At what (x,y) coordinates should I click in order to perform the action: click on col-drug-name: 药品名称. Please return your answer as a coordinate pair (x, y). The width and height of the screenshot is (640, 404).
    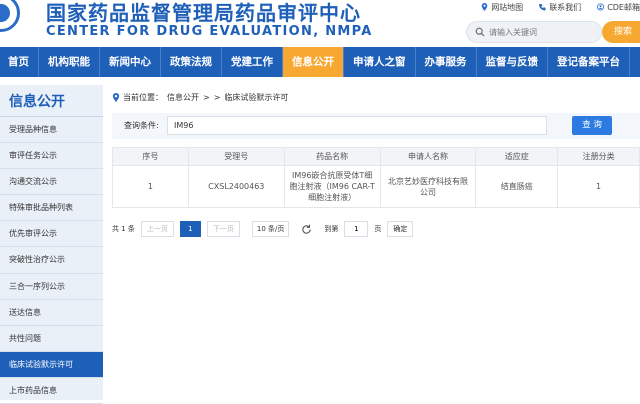
    Looking at the image, I should click on (332, 156).